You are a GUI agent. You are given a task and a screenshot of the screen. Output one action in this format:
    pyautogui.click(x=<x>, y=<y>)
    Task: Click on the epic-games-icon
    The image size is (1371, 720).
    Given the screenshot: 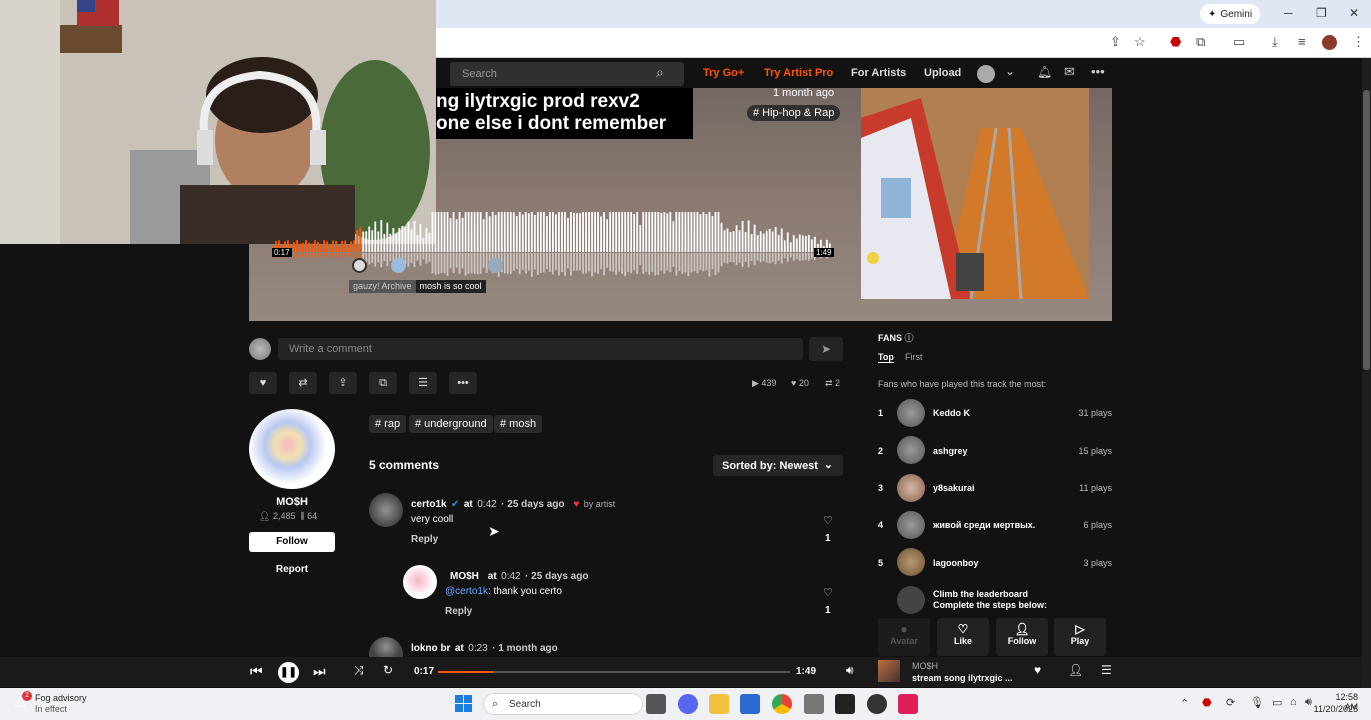 What is the action you would take?
    pyautogui.click(x=845, y=704)
    